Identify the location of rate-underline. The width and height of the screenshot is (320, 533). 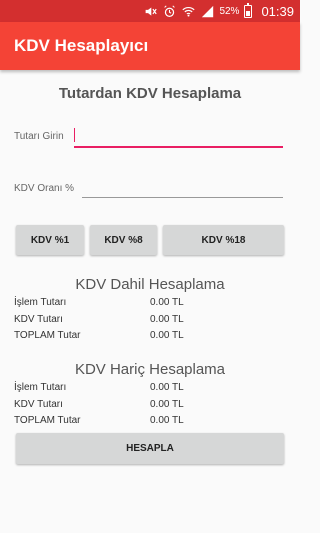
(182, 197).